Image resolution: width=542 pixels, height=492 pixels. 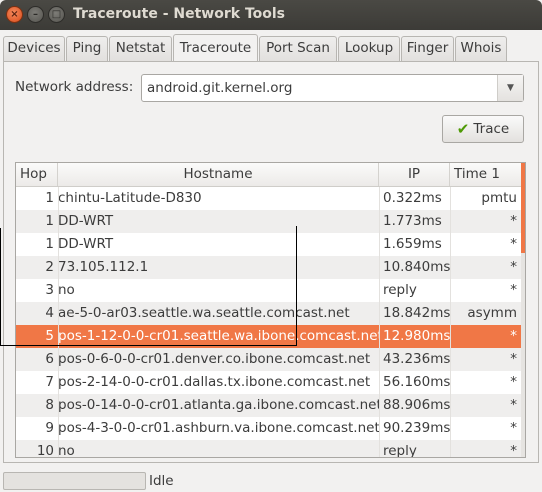 I want to click on table-header: Hop Hostname IP Time 1, so click(x=270, y=175).